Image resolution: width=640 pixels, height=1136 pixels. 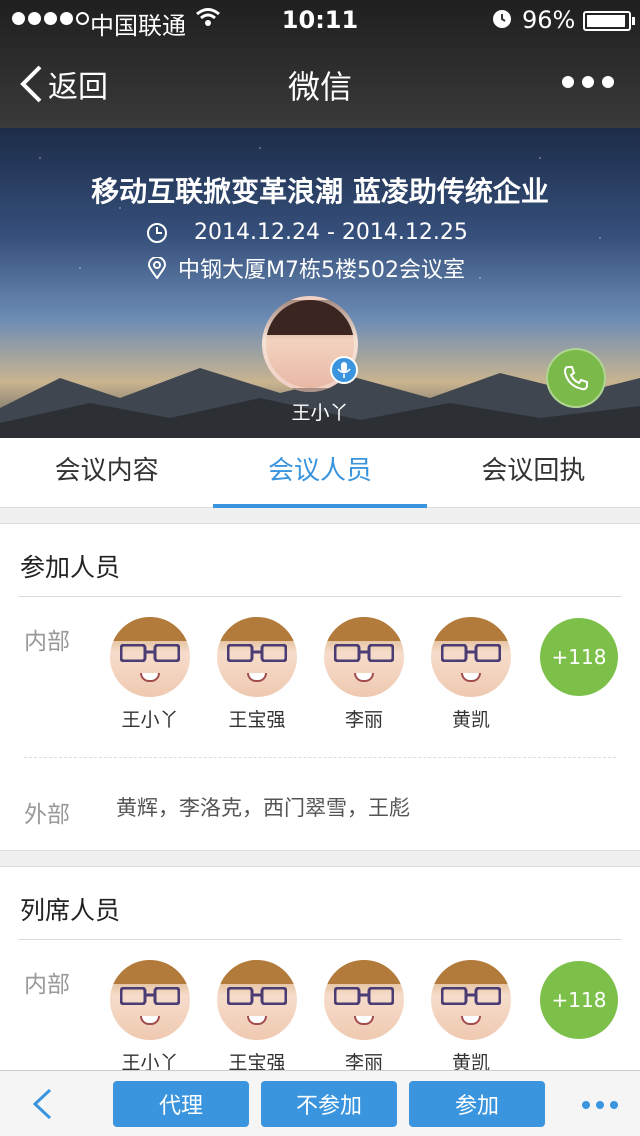 I want to click on host-name: 王小丫, so click(x=320, y=413).